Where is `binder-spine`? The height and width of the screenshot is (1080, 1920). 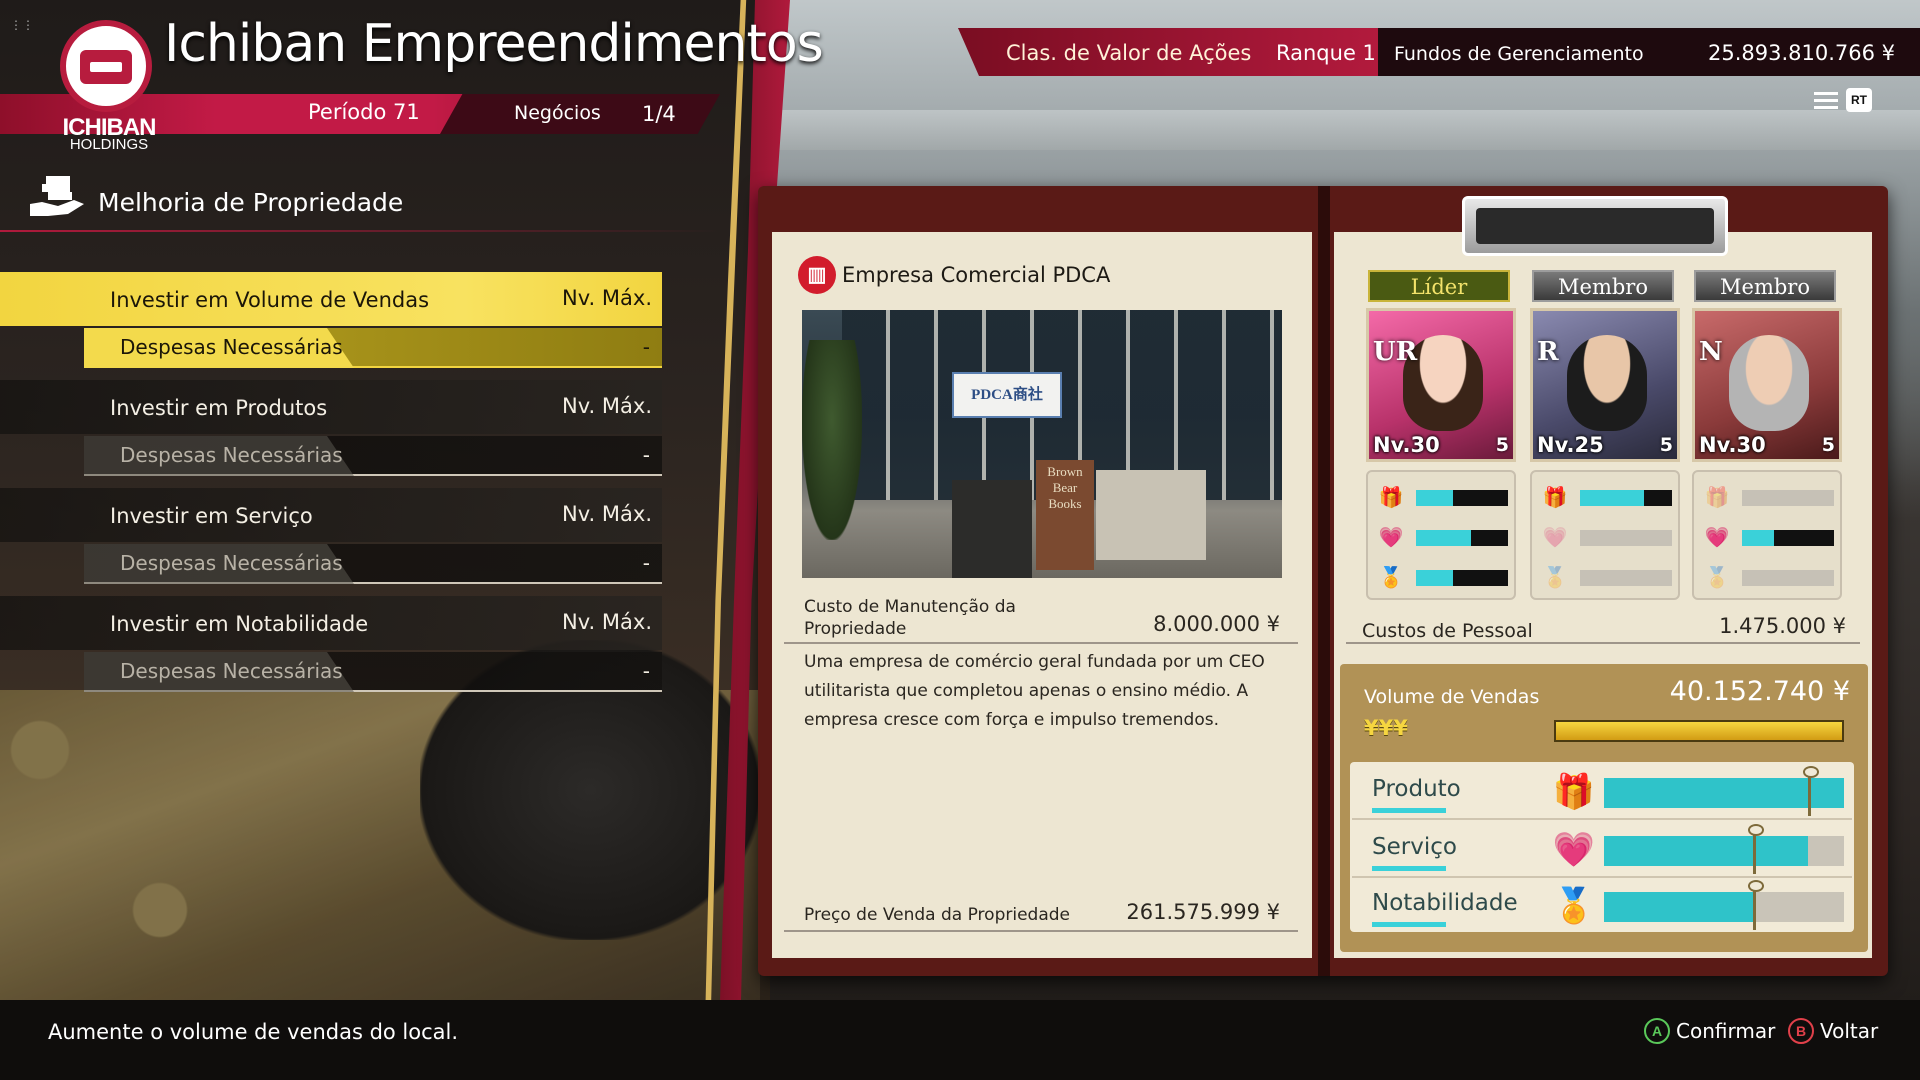
binder-spine is located at coordinates (1324, 581).